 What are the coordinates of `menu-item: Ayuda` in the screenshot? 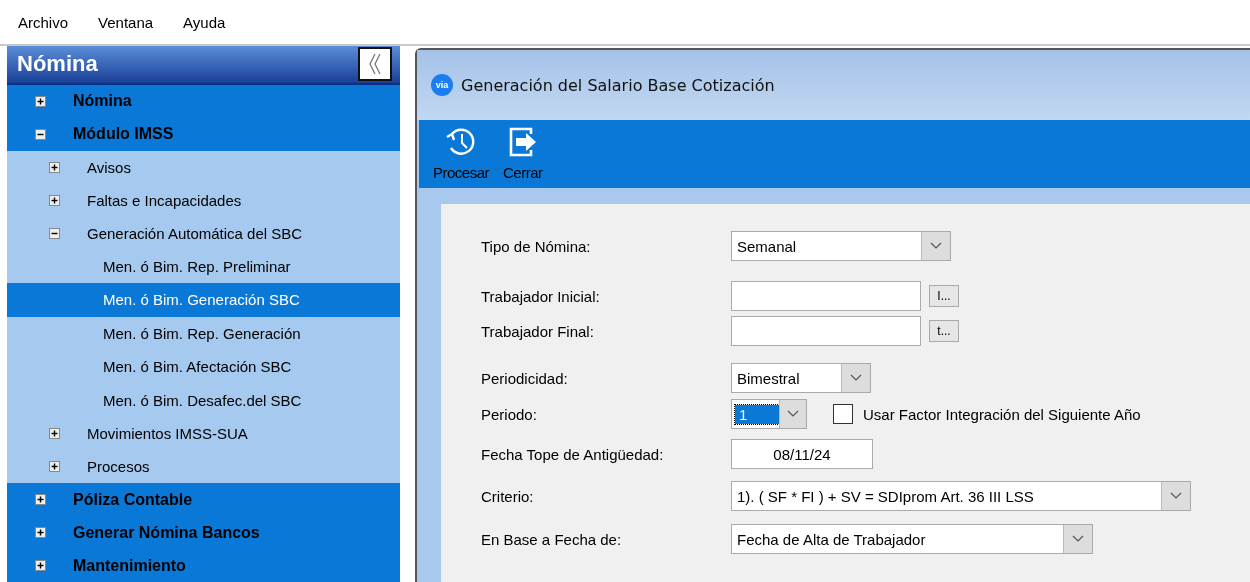 It's located at (204, 22).